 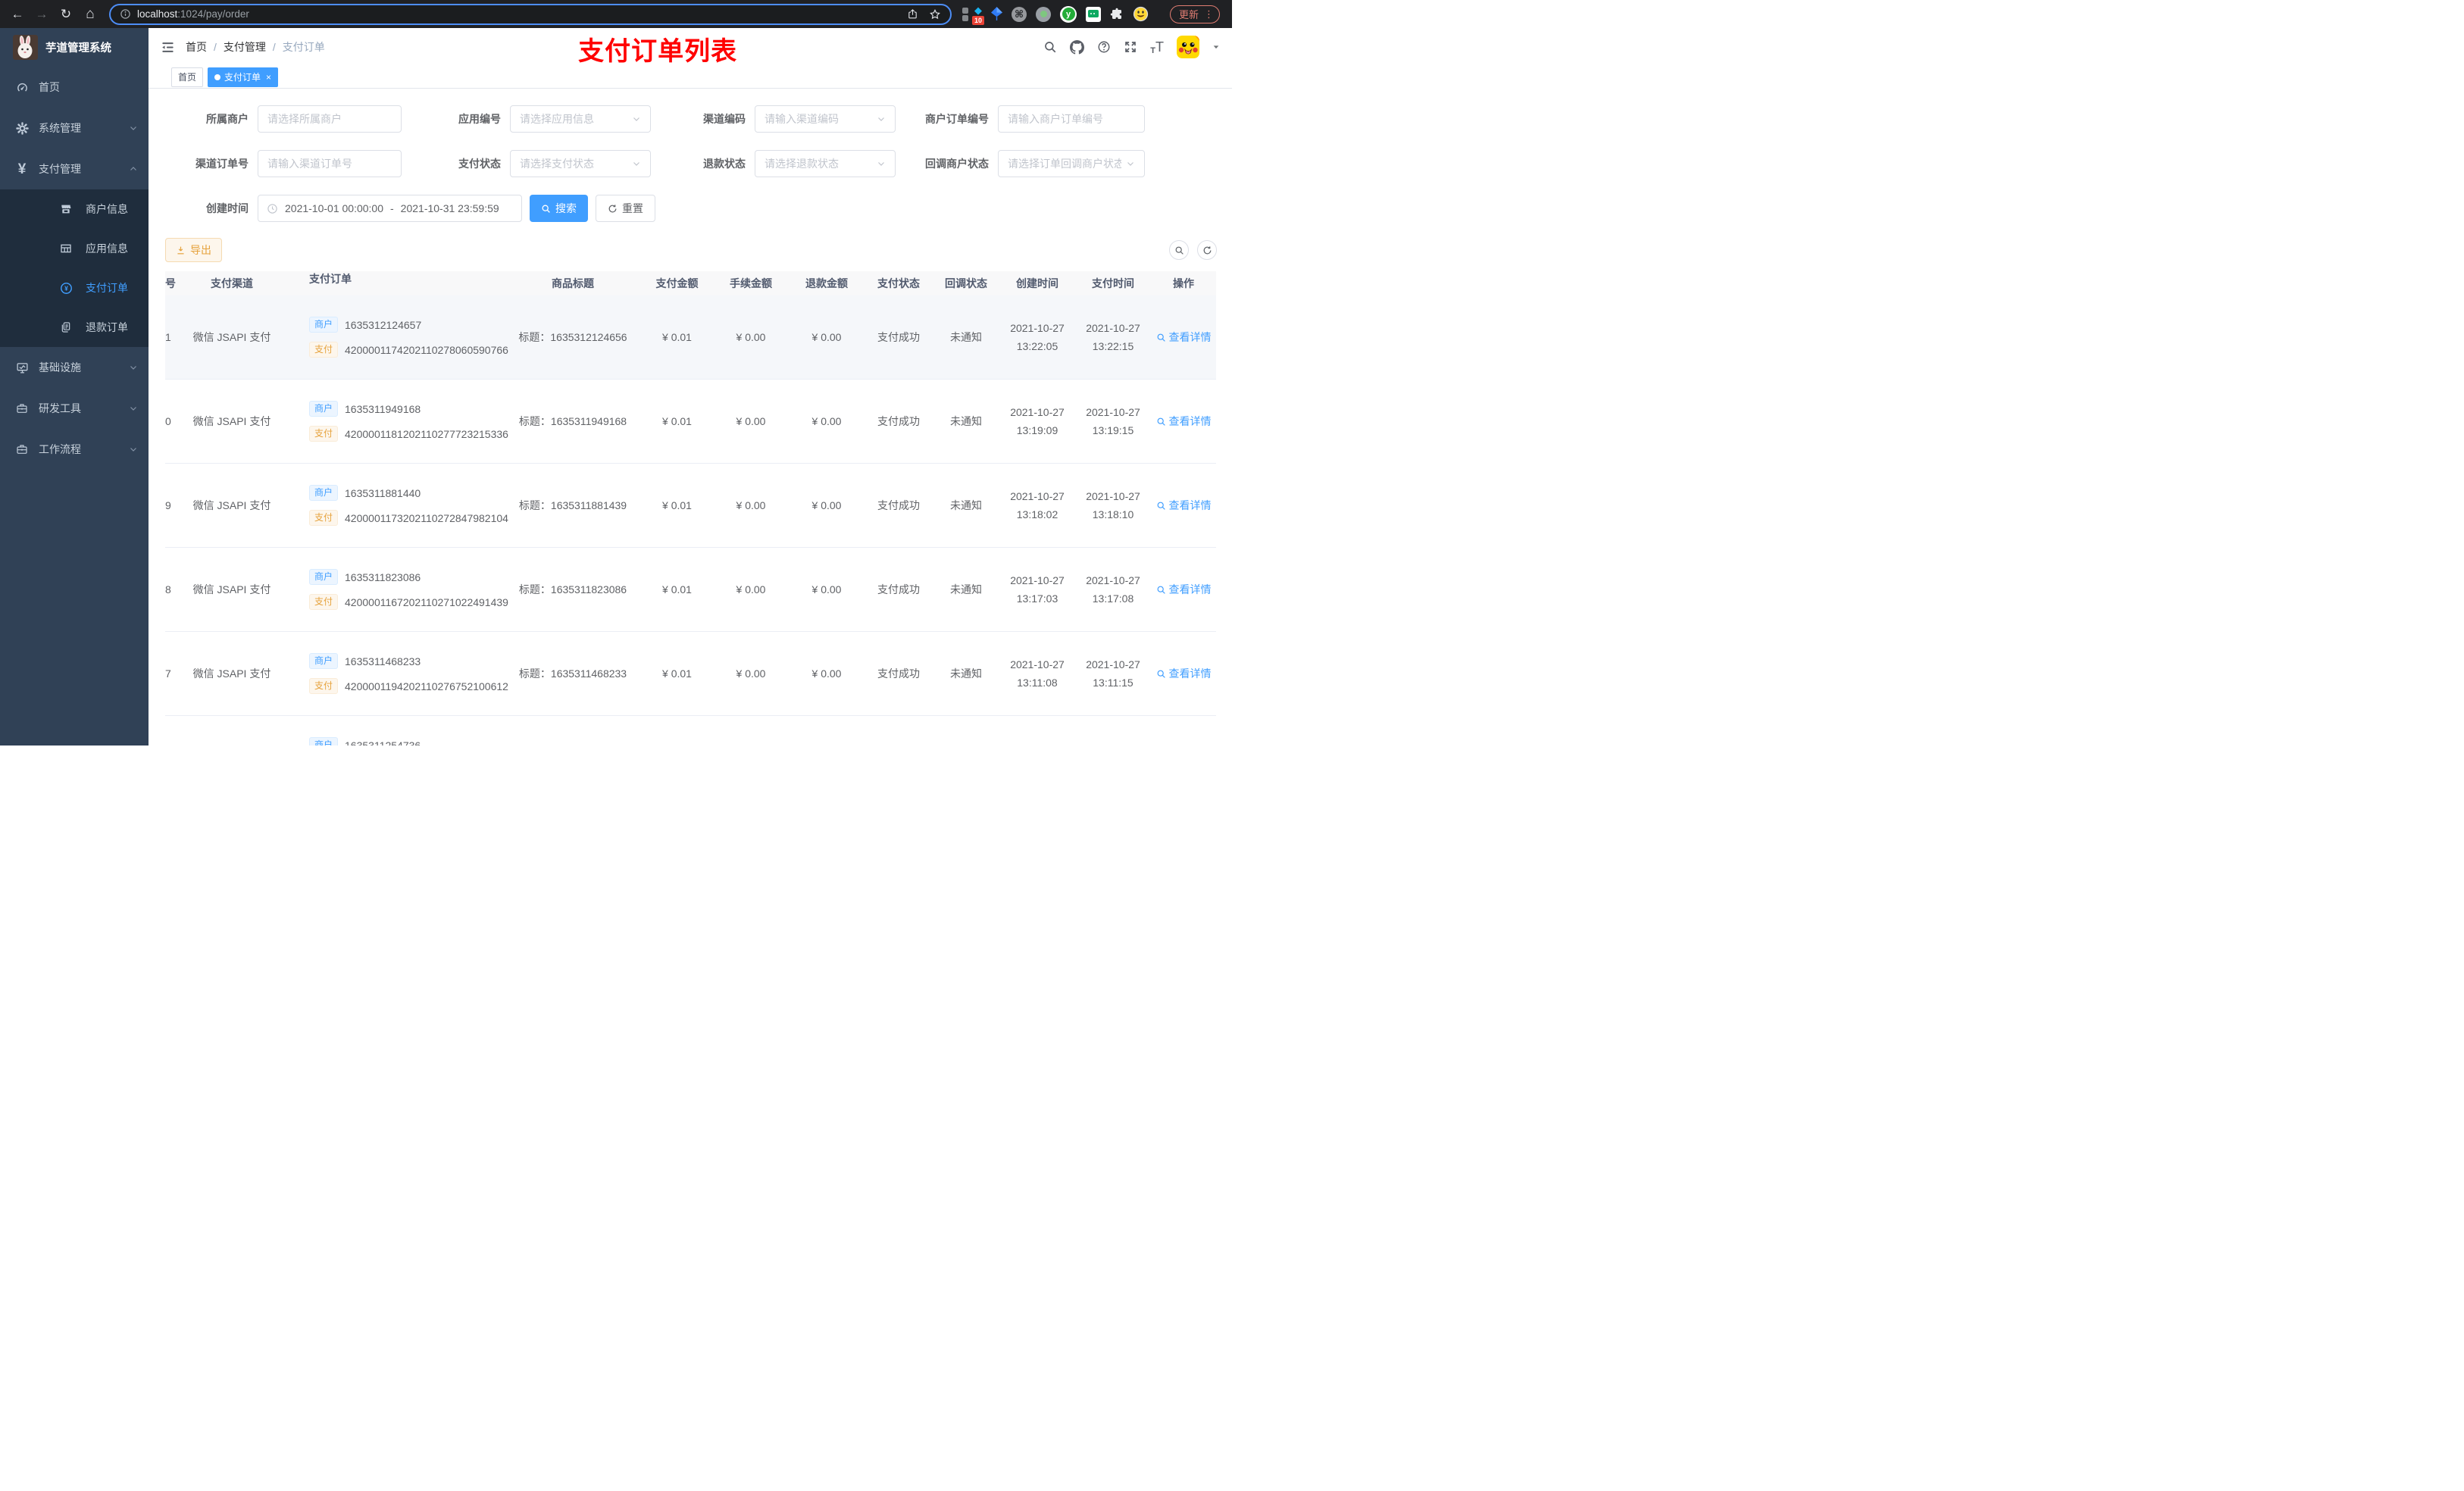 I want to click on github-icon, so click(x=1077, y=47).